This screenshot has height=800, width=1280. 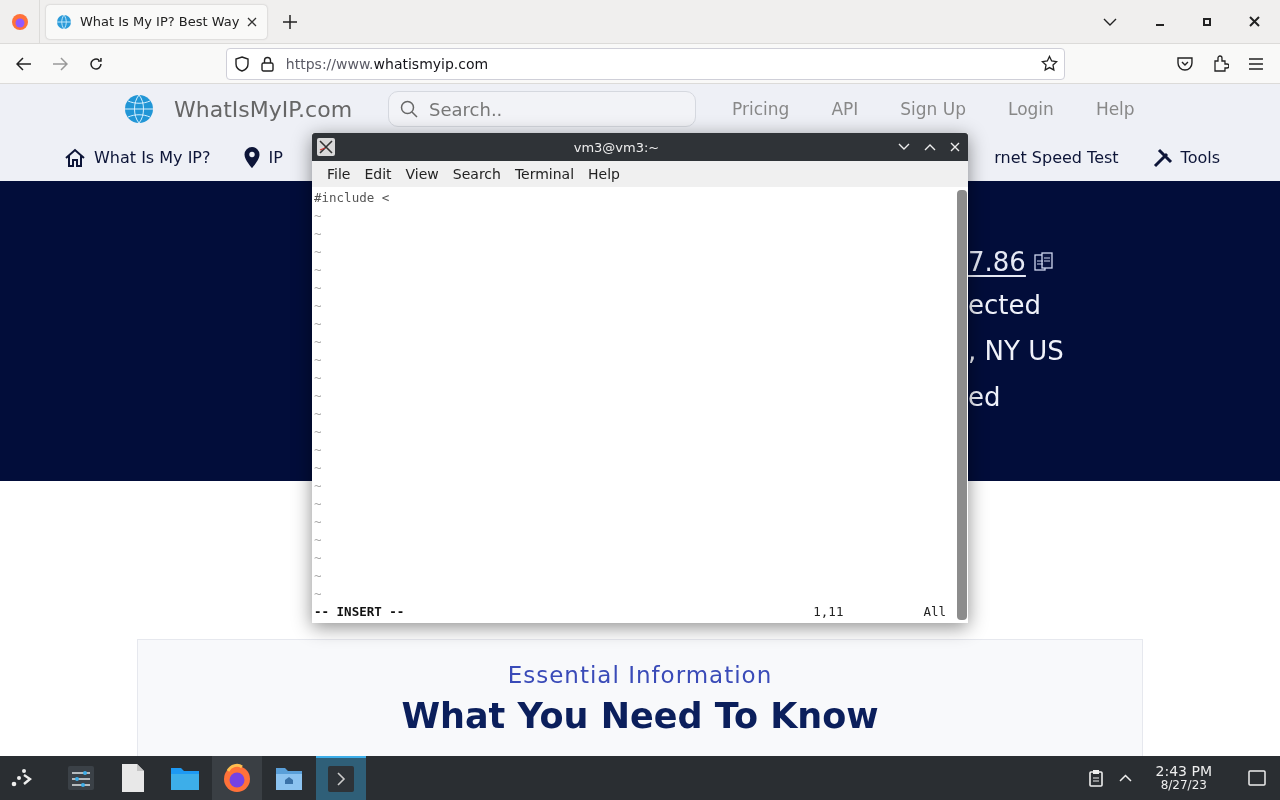 What do you see at coordinates (267, 63) in the screenshot?
I see `lock-icon` at bounding box center [267, 63].